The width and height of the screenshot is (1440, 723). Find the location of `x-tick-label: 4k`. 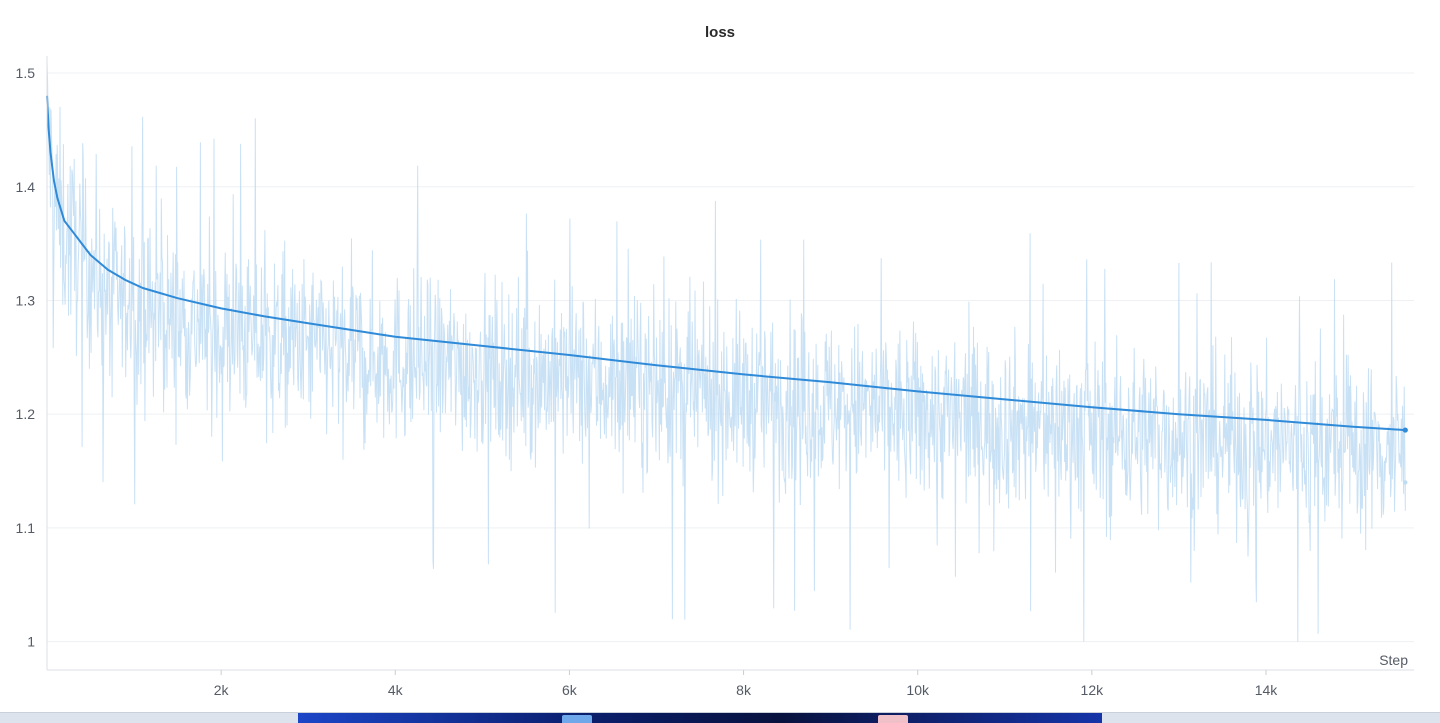

x-tick-label: 4k is located at coordinates (396, 690).